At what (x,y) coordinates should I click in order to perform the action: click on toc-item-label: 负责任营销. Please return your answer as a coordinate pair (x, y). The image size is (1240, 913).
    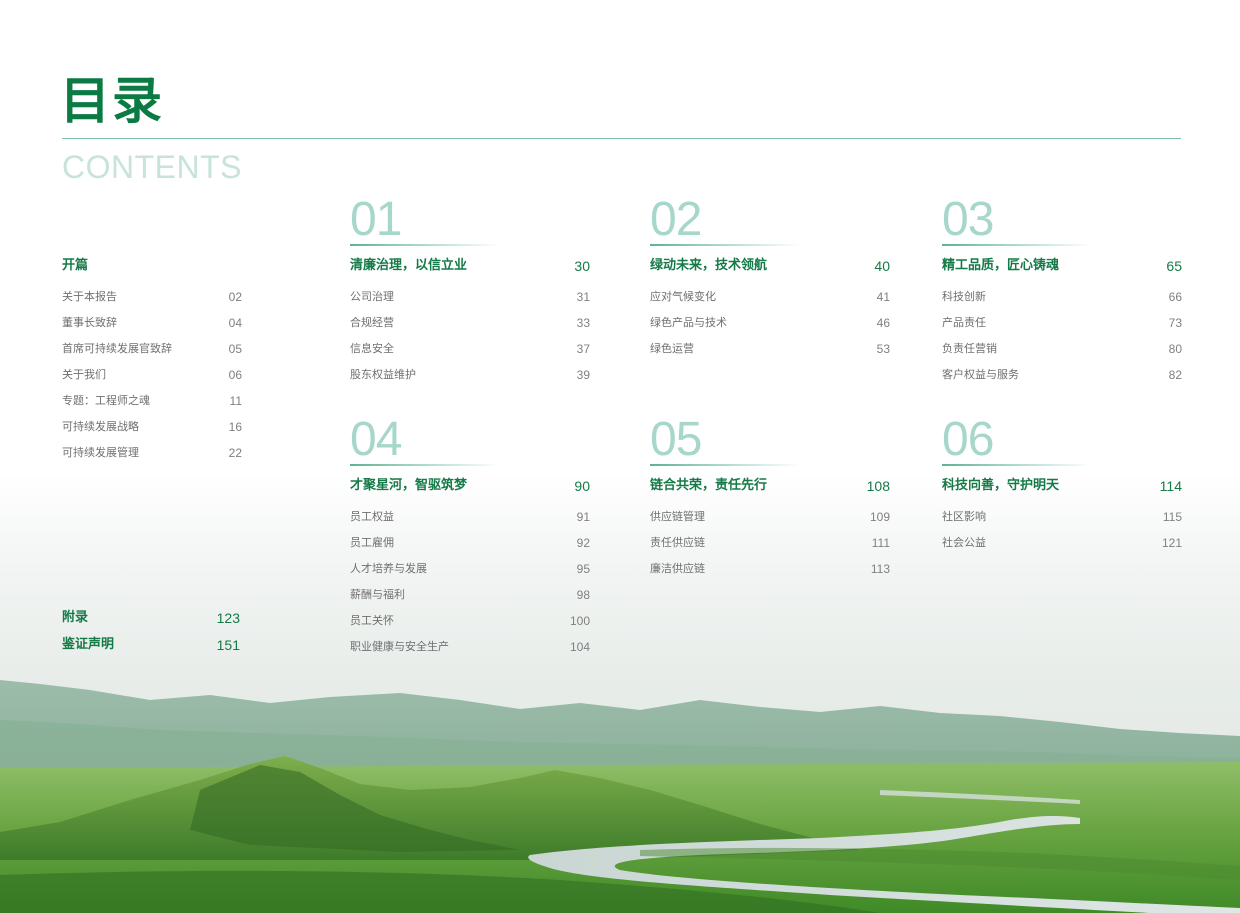
    Looking at the image, I should click on (969, 348).